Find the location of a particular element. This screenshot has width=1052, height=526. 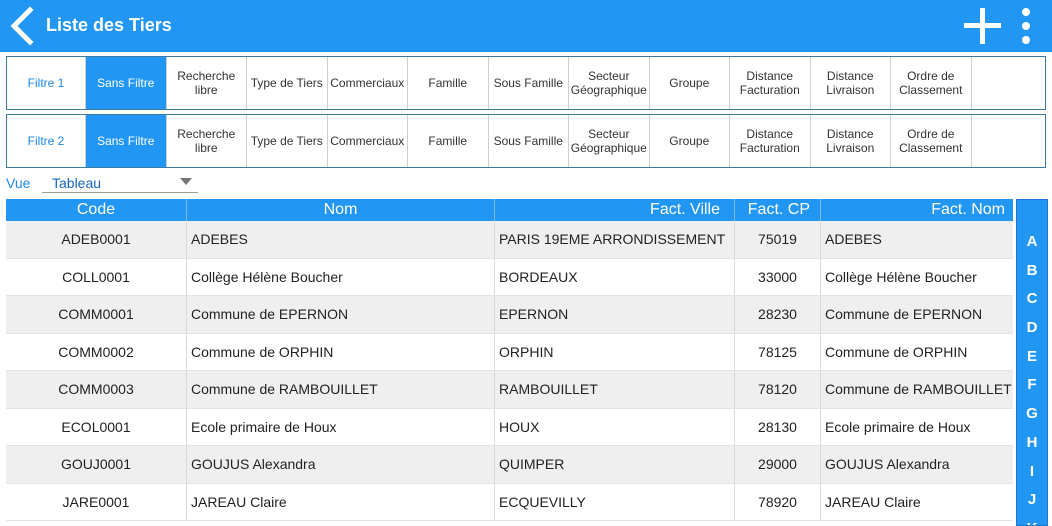

filter-2-option-famille: Famille is located at coordinates (448, 141).